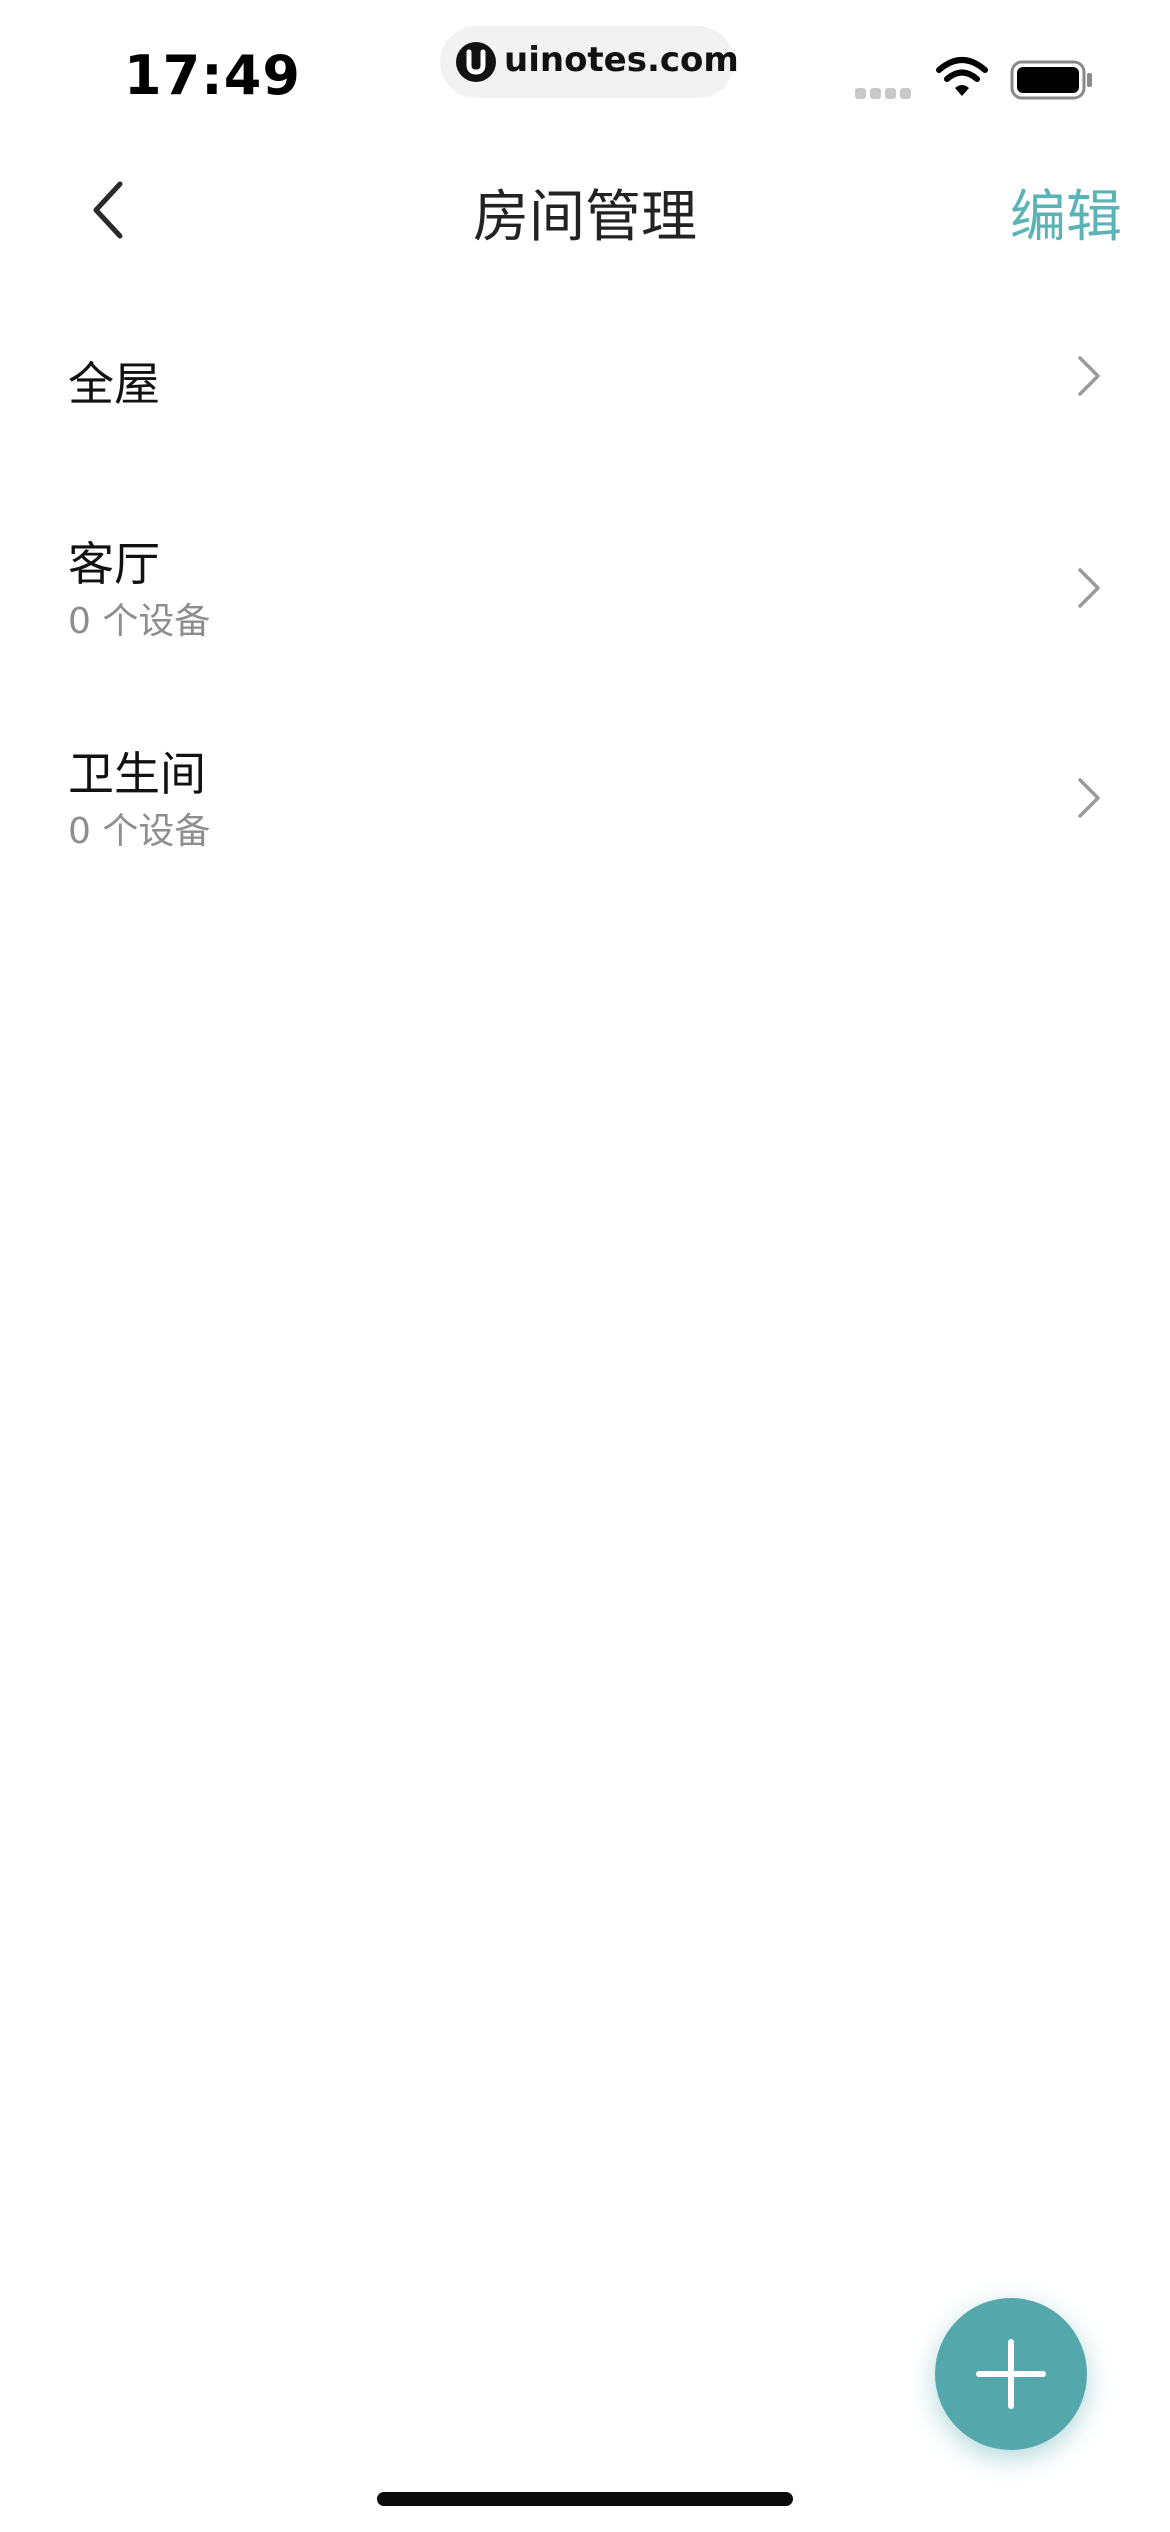 This screenshot has height=2532, width=1170. Describe the element at coordinates (476, 62) in the screenshot. I see `site-logo-icon` at that location.